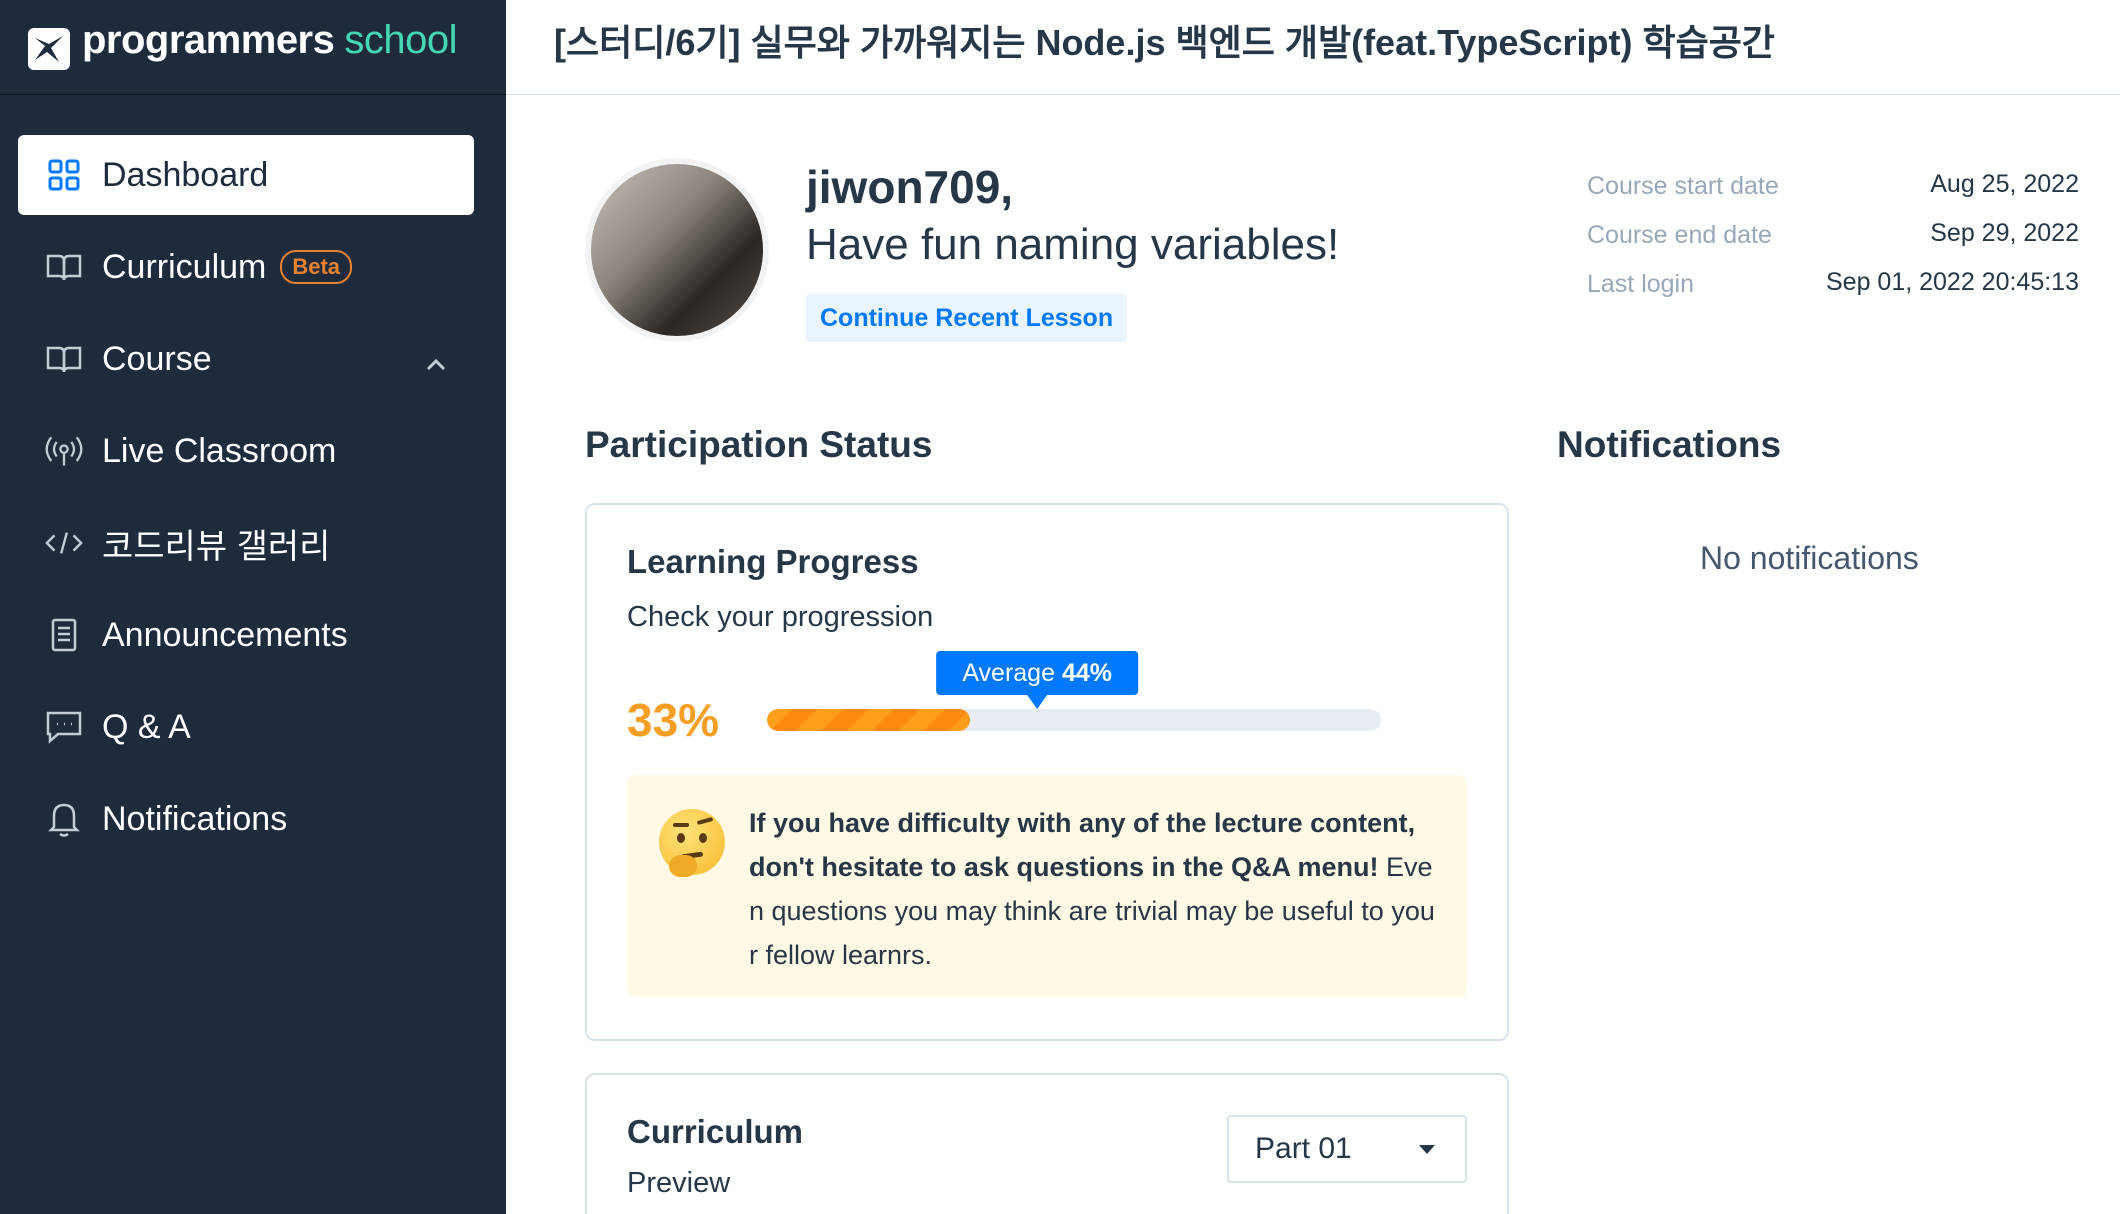  What do you see at coordinates (225, 634) in the screenshot?
I see `sidebar-item-label: Announcements` at bounding box center [225, 634].